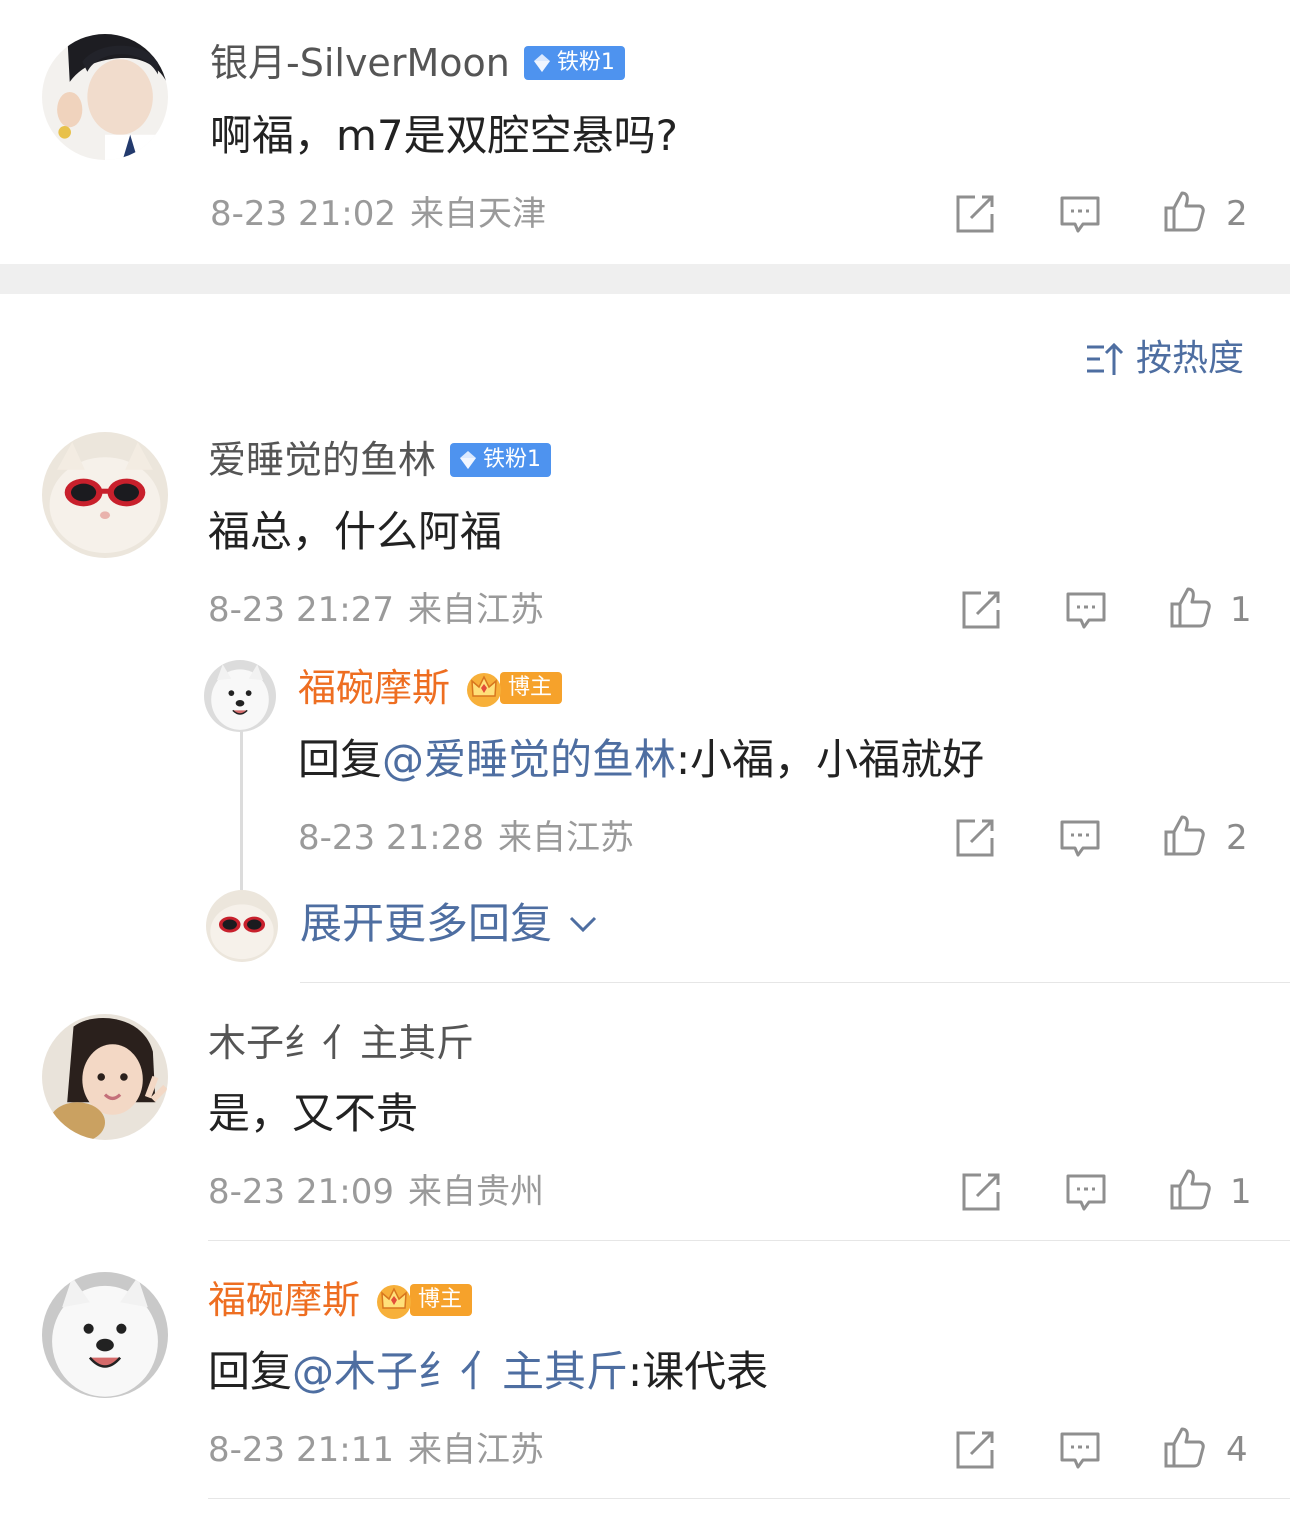 This screenshot has width=1290, height=1534. What do you see at coordinates (1189, 358) in the screenshot?
I see `sort-label: 按热度` at bounding box center [1189, 358].